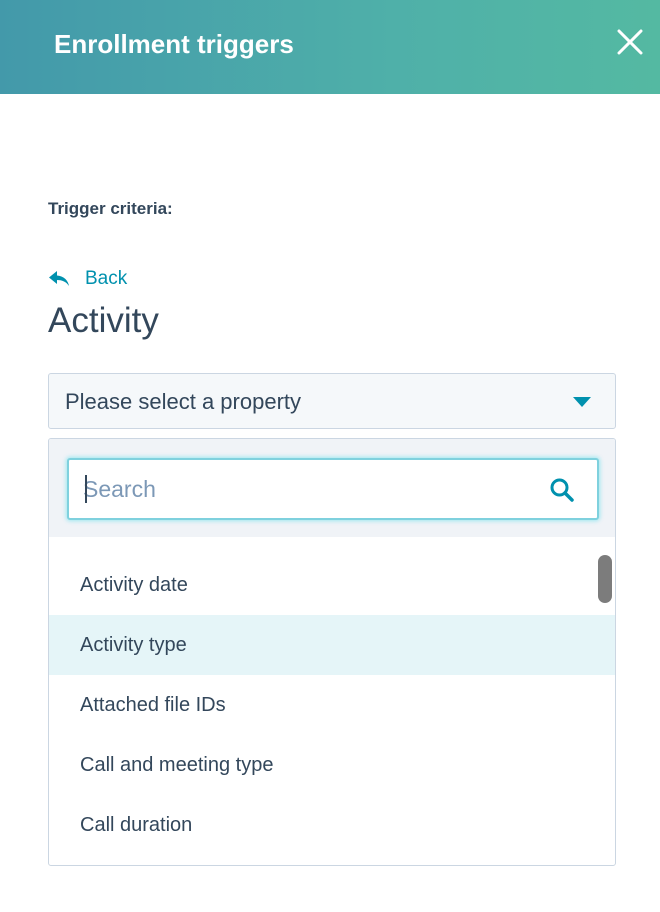  What do you see at coordinates (133, 645) in the screenshot?
I see `option-label: Activity type` at bounding box center [133, 645].